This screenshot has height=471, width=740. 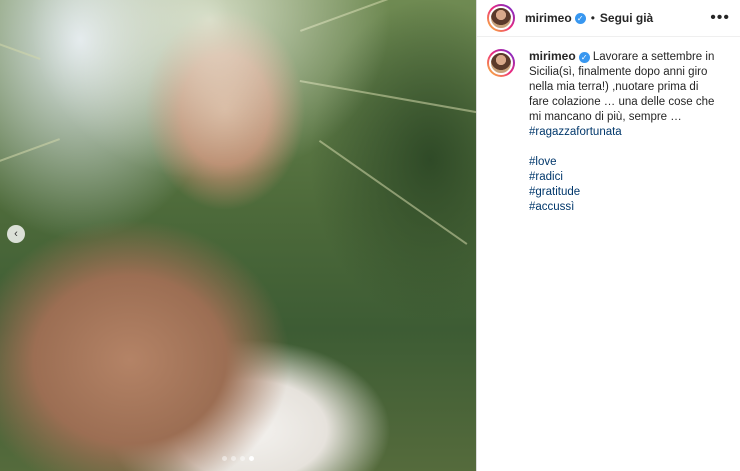 I want to click on caption-username: mirimeo, so click(x=552, y=56).